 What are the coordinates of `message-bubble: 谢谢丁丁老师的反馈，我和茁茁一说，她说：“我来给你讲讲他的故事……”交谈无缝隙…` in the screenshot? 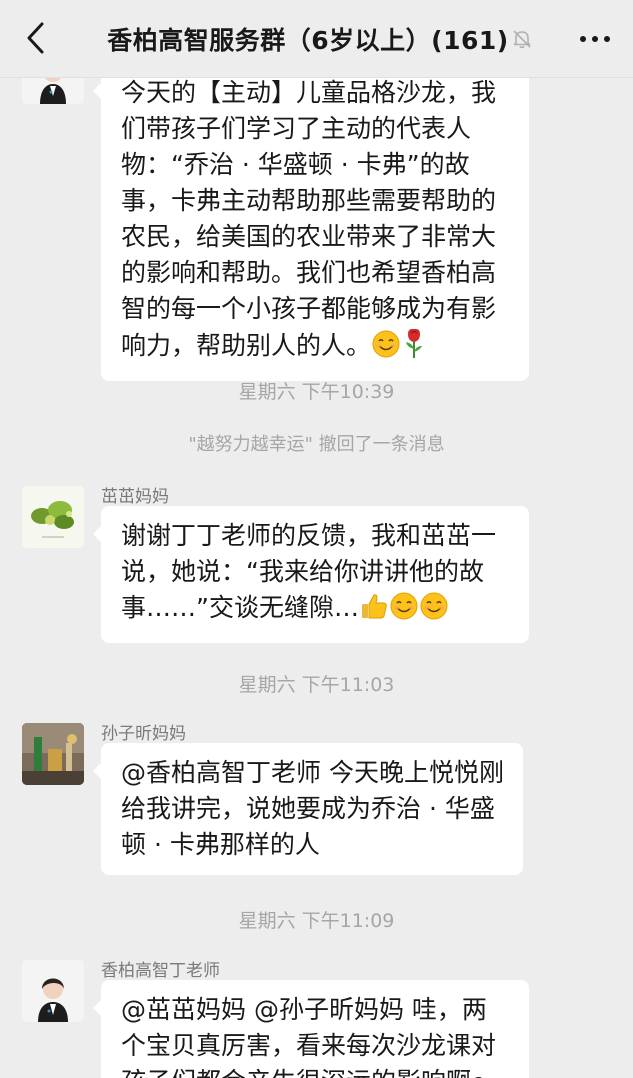 It's located at (311, 574).